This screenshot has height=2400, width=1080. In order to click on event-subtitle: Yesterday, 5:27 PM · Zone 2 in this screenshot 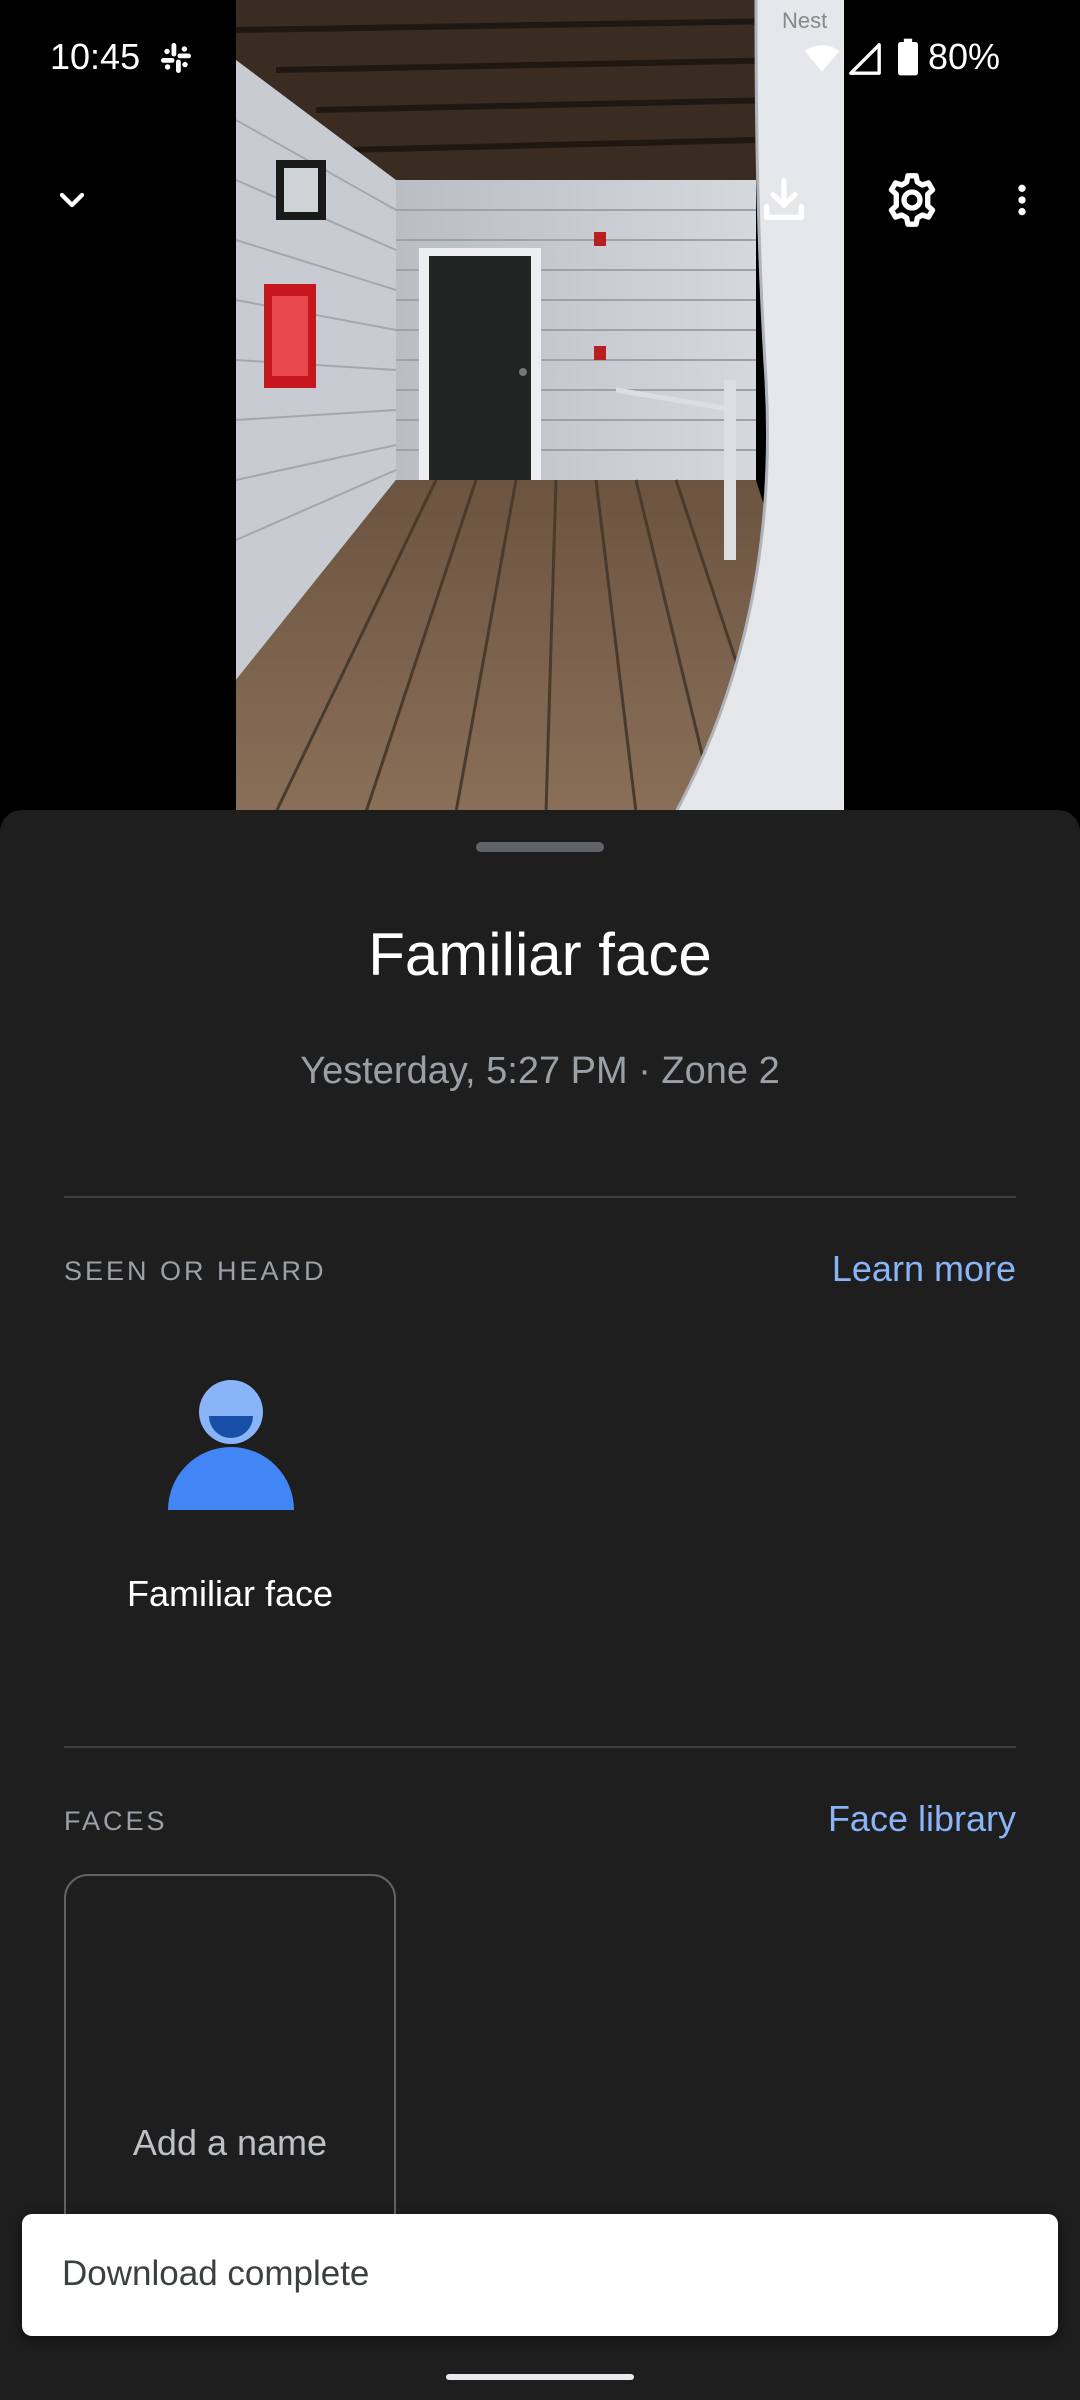, I will do `click(540, 1071)`.